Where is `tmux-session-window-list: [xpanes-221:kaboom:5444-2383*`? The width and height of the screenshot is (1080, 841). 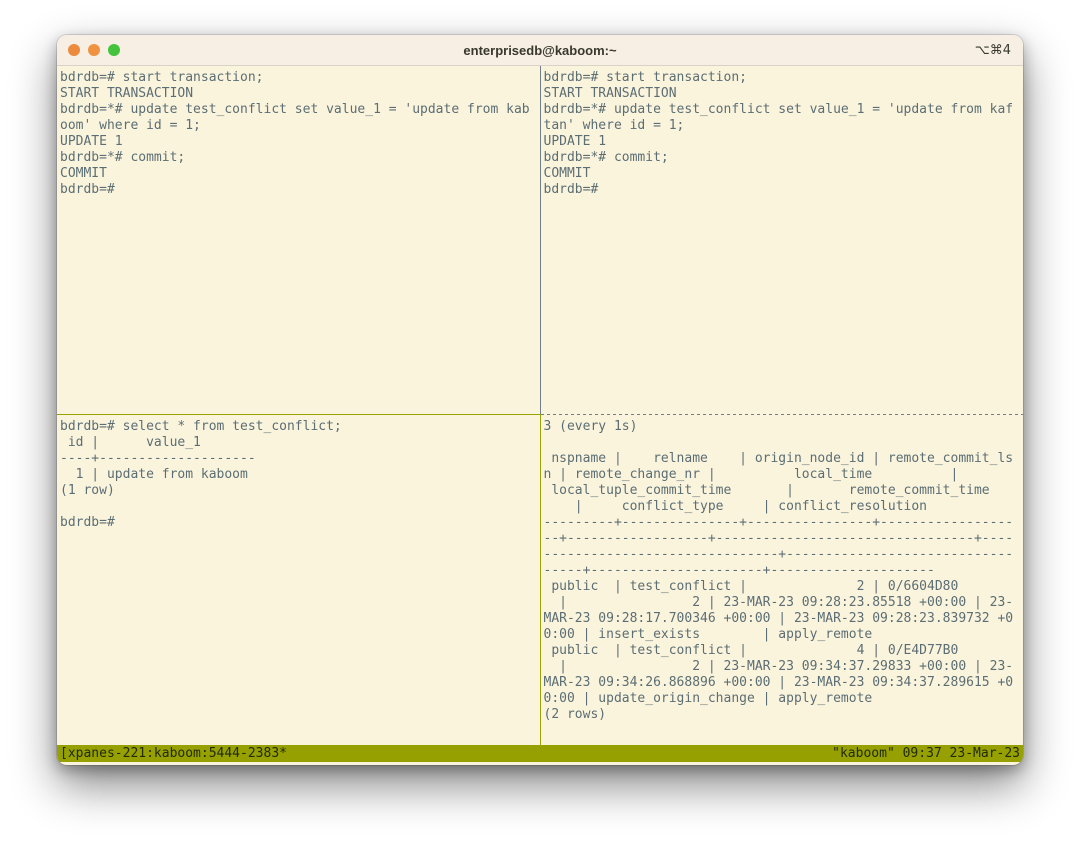
tmux-session-window-list: [xpanes-221:kaboom:5444-2383* is located at coordinates (173, 753).